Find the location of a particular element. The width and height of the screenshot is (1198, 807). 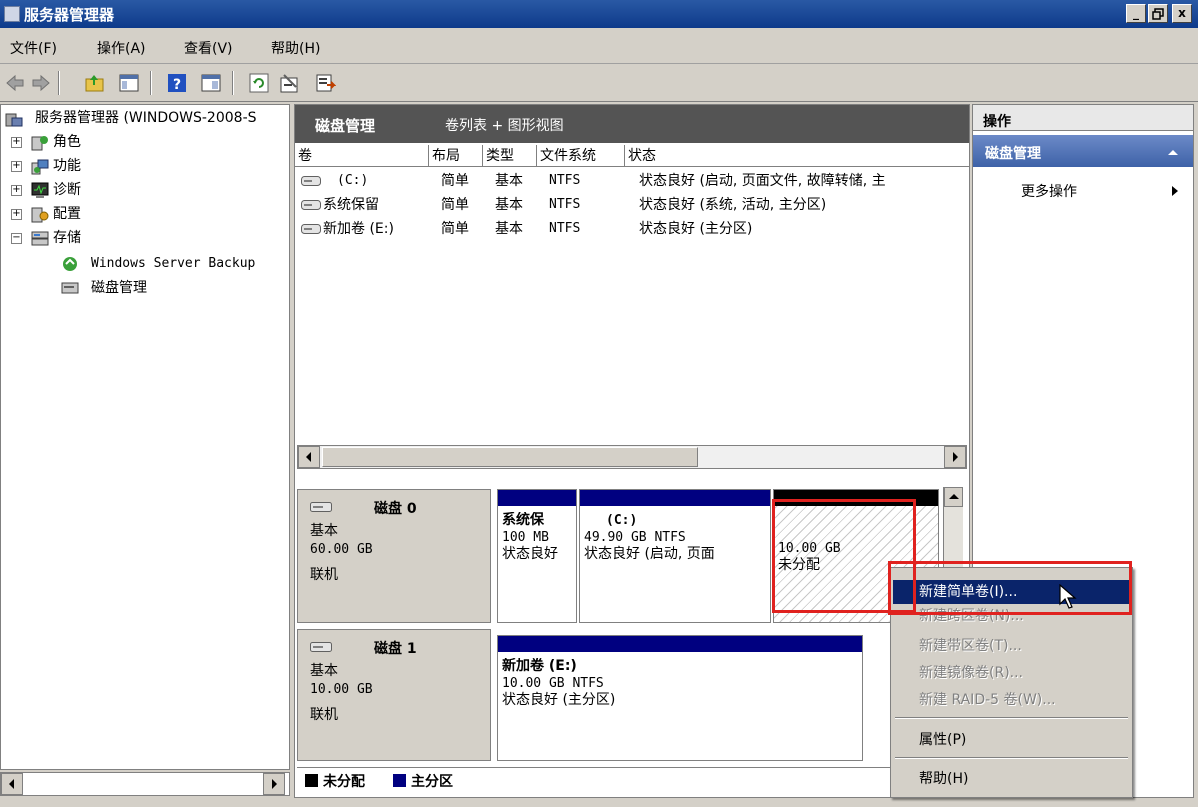

partition-label: (C:) 49.90 GB NTFS 状态良好 (启动, 页面 is located at coordinates (676, 537).